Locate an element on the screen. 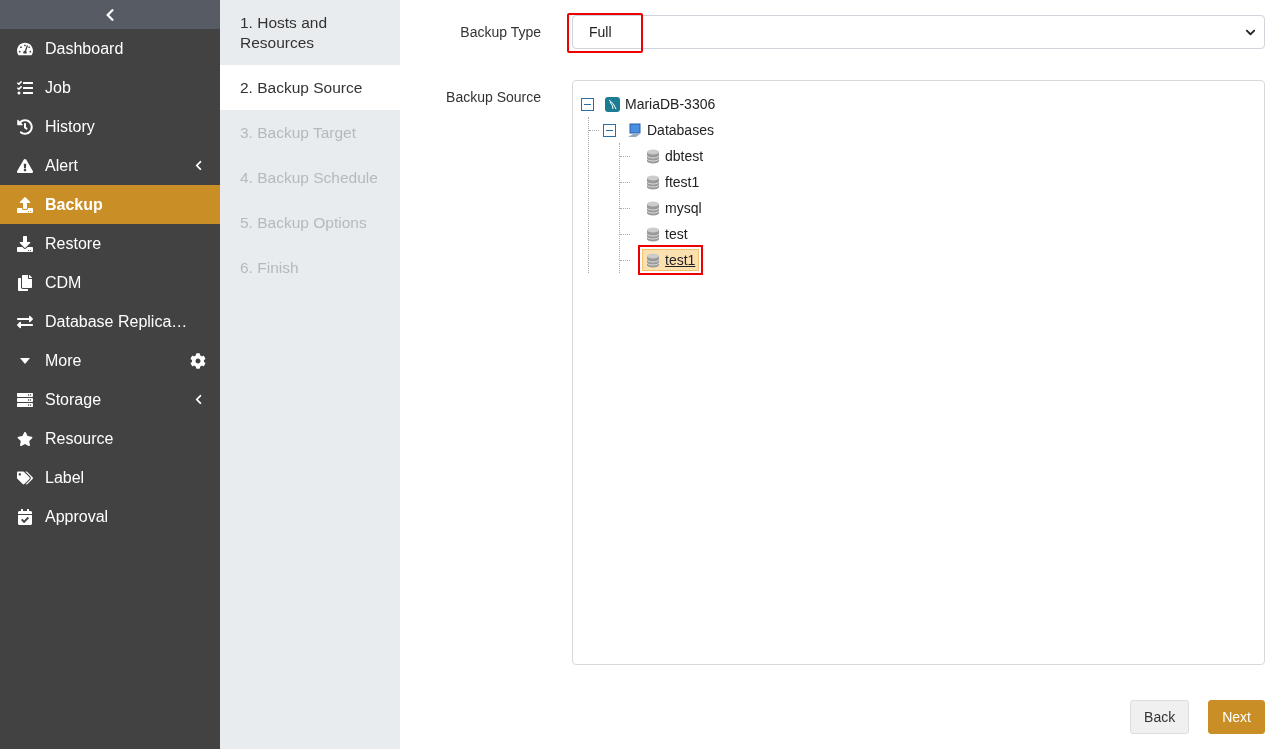  field-label: Backup Source is located at coordinates (493, 97).